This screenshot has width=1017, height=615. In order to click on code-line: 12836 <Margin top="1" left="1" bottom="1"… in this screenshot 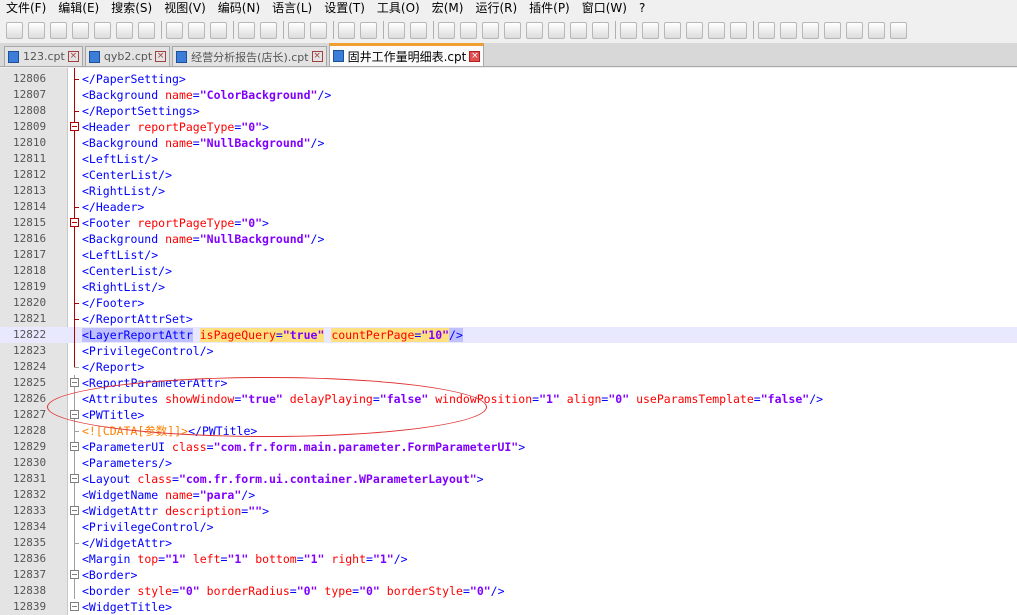, I will do `click(508, 559)`.